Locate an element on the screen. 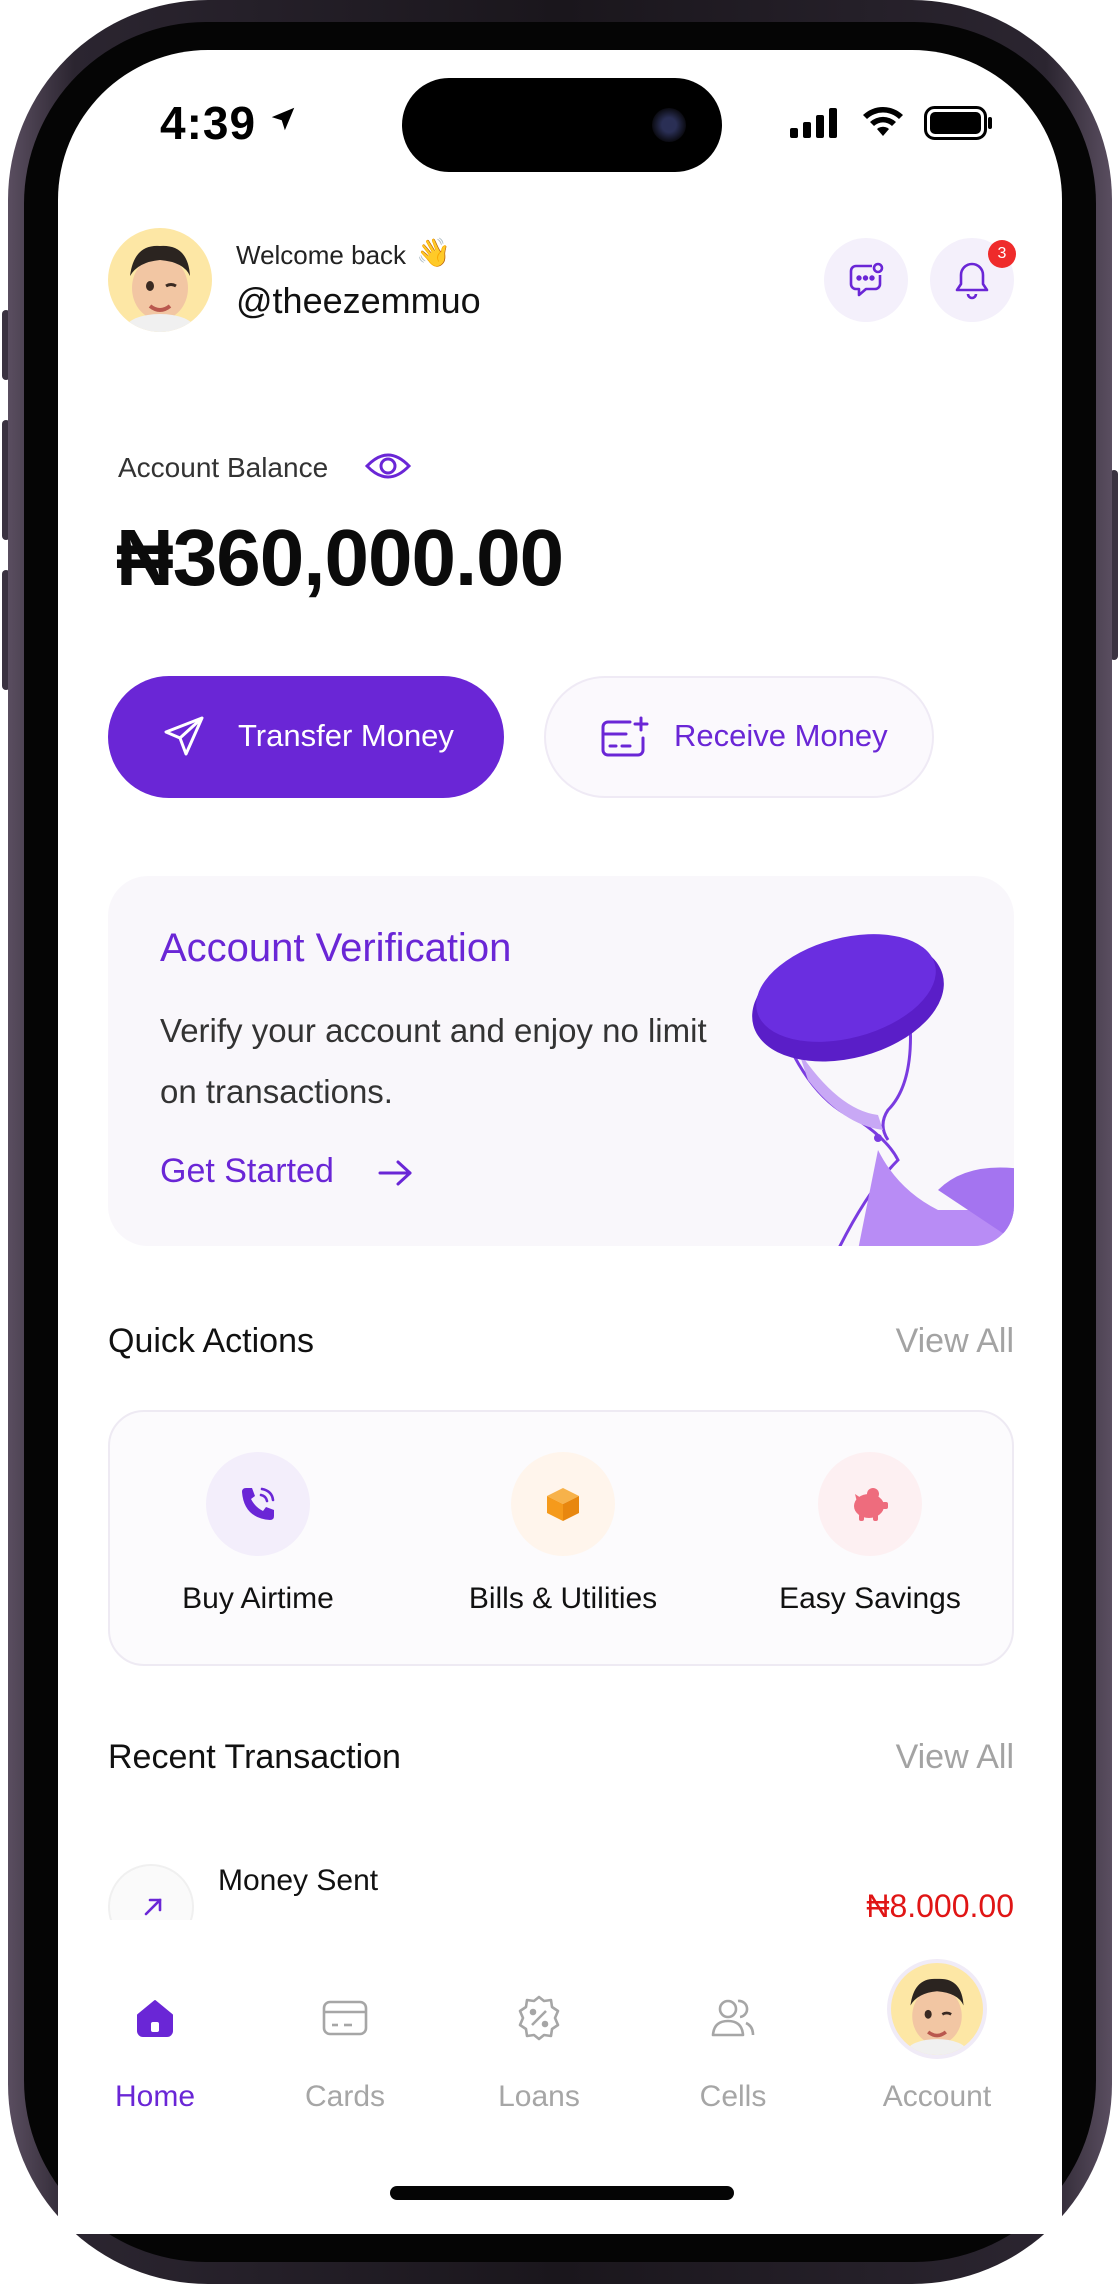 Image resolution: width=1120 pixels, height=2284 pixels. buy-airtime-icon-circle is located at coordinates (258, 1504).